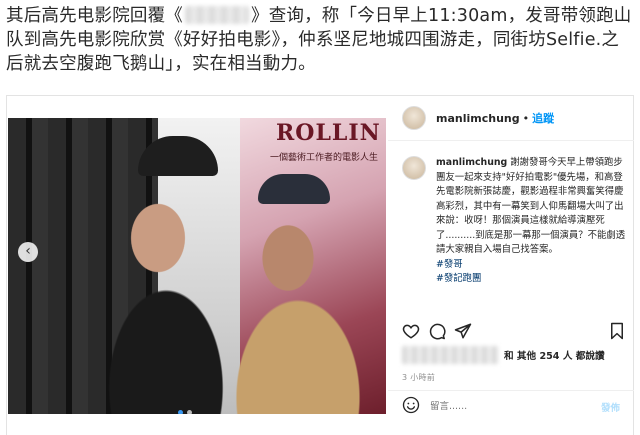 This screenshot has width=640, height=435. What do you see at coordinates (471, 162) in the screenshot?
I see `caption-username: manlimchung` at bounding box center [471, 162].